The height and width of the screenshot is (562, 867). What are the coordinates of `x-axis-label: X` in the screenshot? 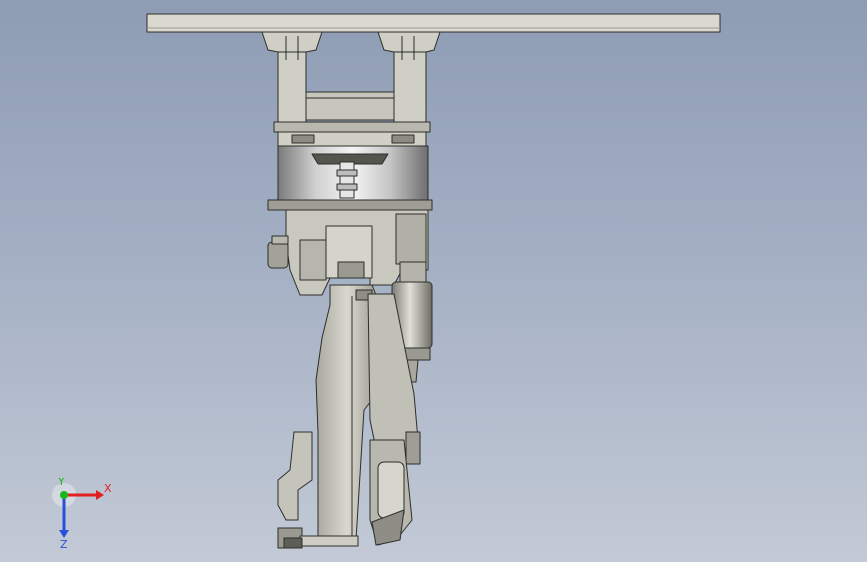 It's located at (108, 488).